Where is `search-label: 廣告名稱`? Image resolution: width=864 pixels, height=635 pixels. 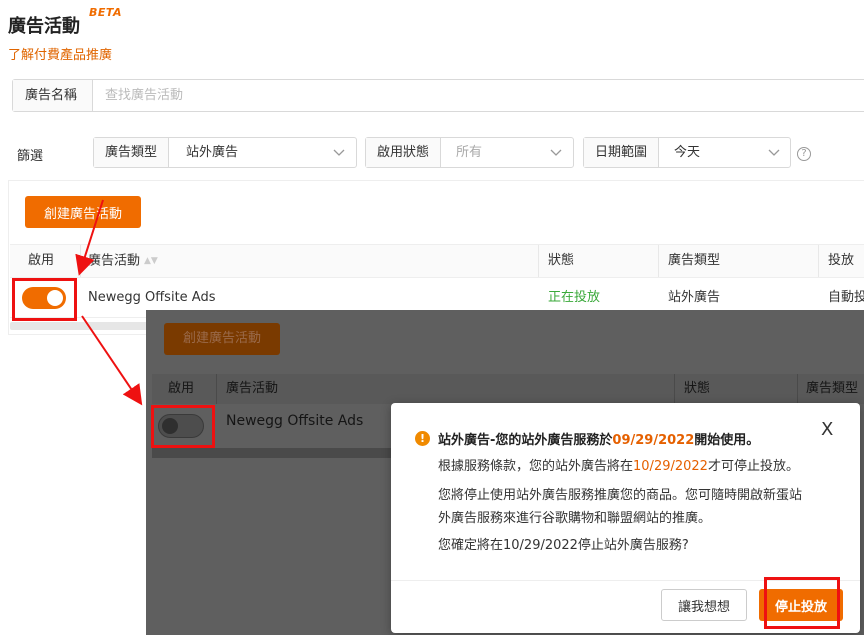
search-label: 廣告名稱 is located at coordinates (53, 95).